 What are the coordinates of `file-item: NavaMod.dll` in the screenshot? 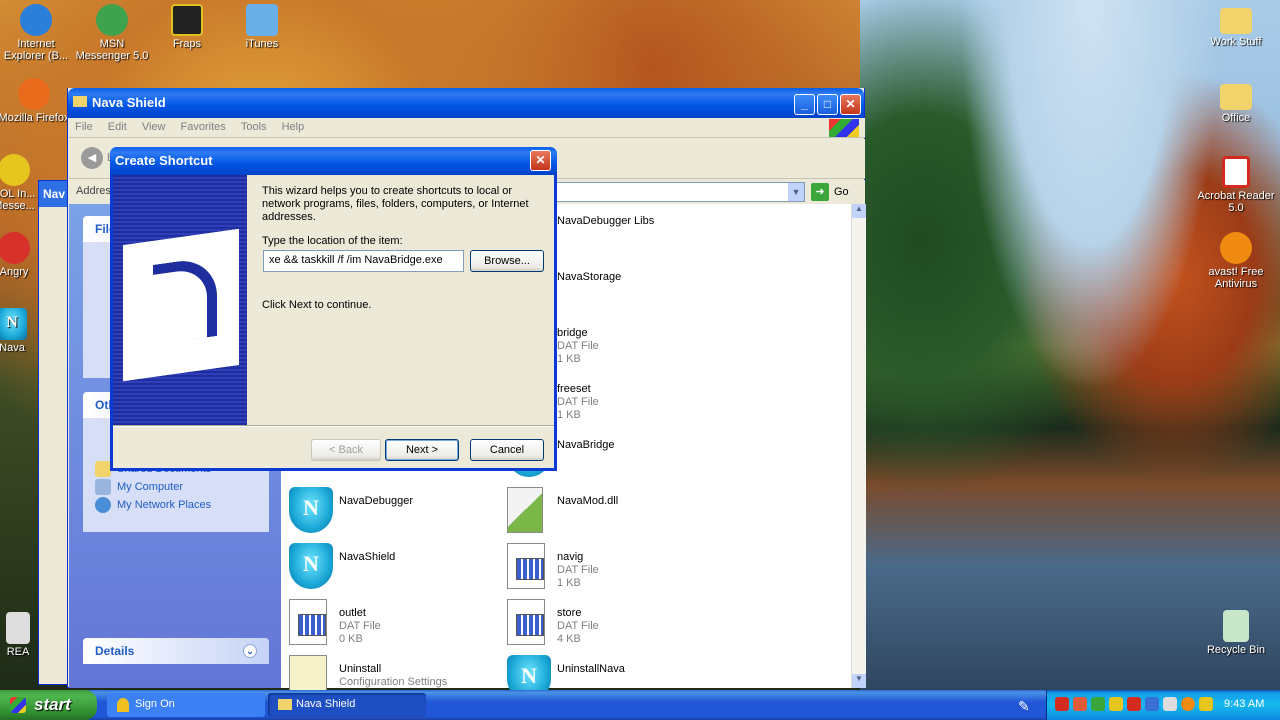 It's located at (617, 512).